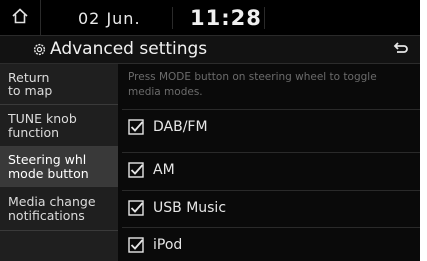 The height and width of the screenshot is (261, 427). I want to click on option-am: AM, so click(271, 169).